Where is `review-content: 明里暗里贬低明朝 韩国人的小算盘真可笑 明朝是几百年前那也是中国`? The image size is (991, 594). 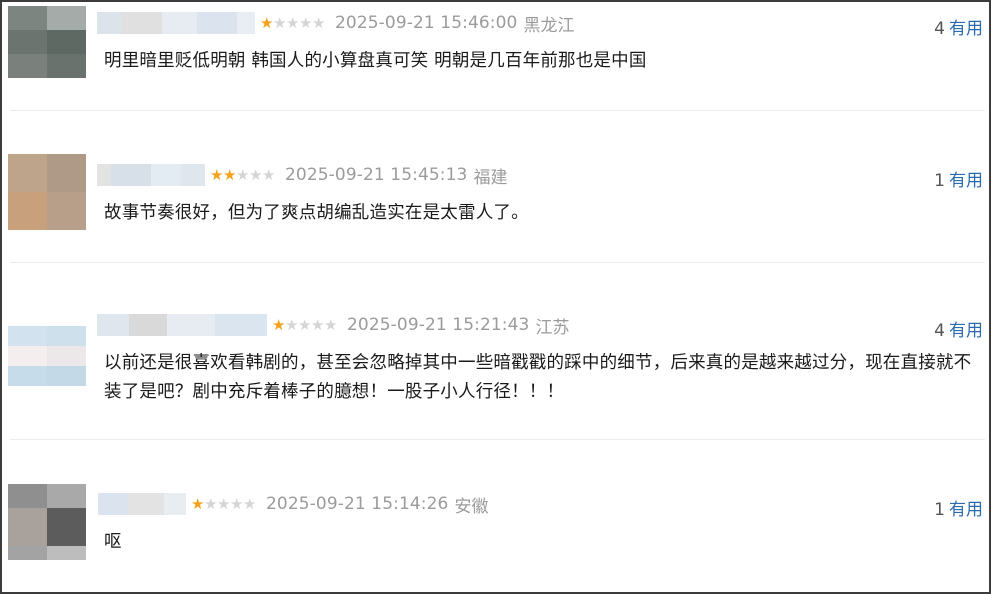
review-content: 明里暗里贬低明朝 韩国人的小算盘真可笑 明朝是几百年前那也是中国 is located at coordinates (375, 61).